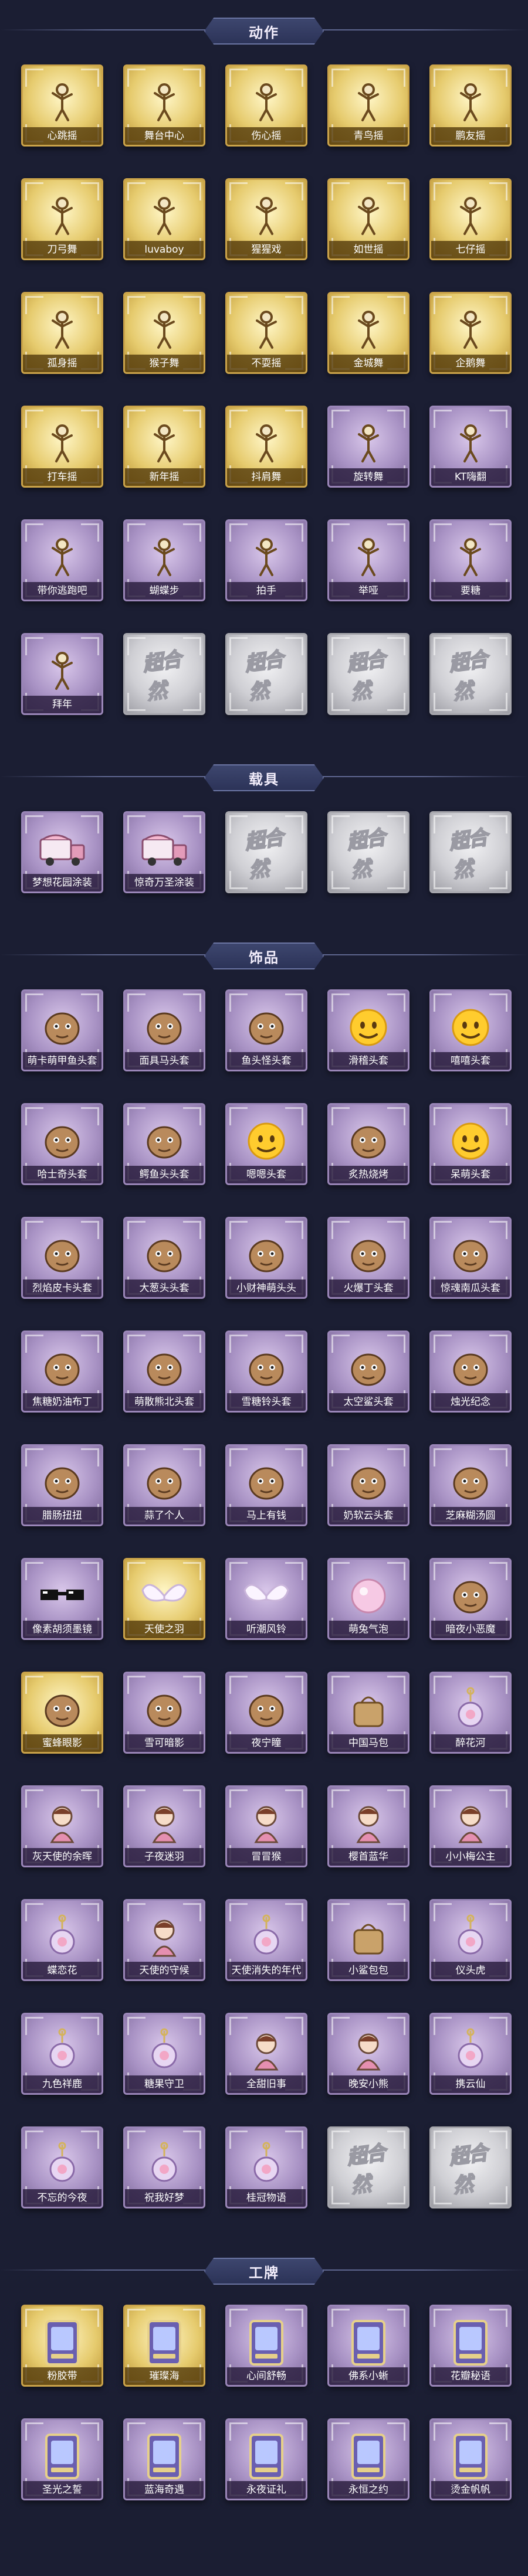  What do you see at coordinates (164, 1826) in the screenshot?
I see `item-card: 子夜迷羽` at bounding box center [164, 1826].